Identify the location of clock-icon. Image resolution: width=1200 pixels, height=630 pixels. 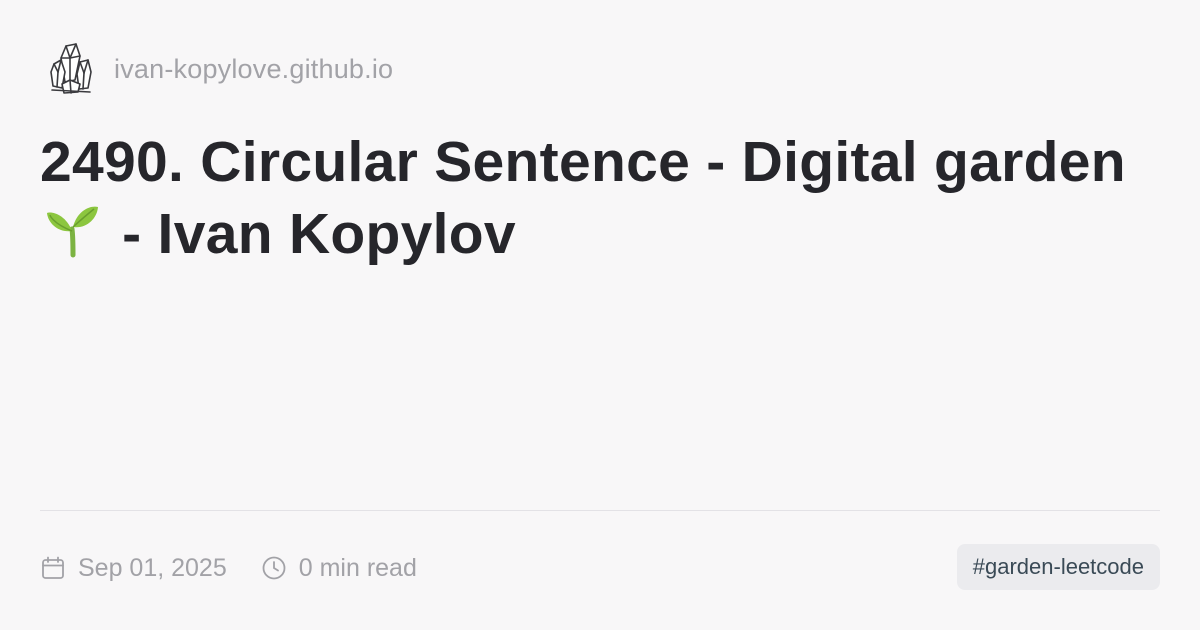
(274, 568).